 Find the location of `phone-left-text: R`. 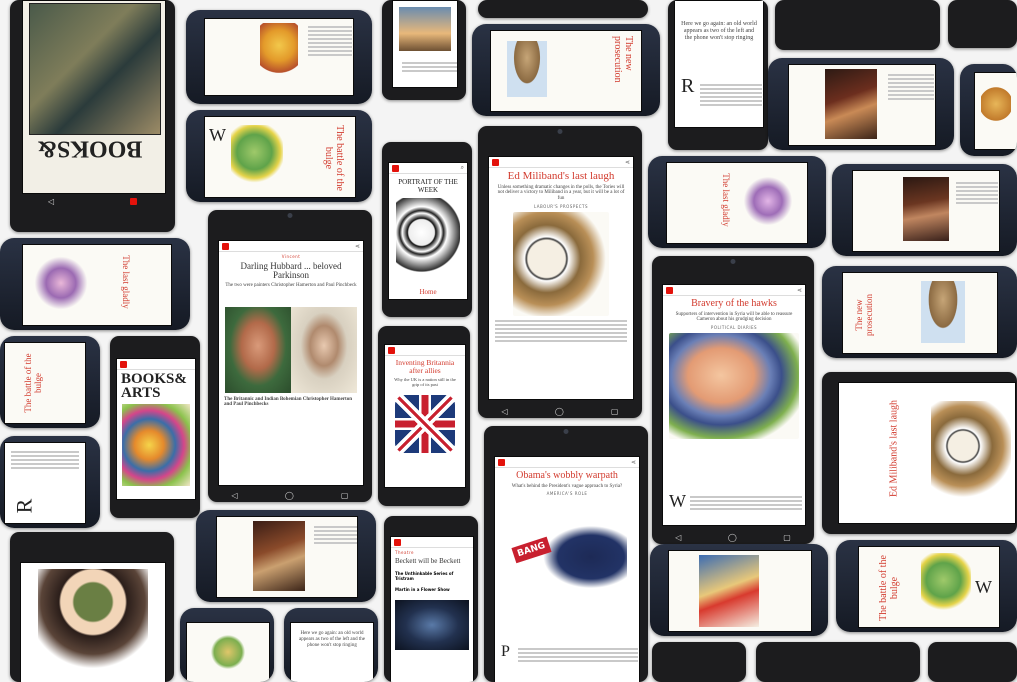

phone-left-text: R is located at coordinates (50, 482).